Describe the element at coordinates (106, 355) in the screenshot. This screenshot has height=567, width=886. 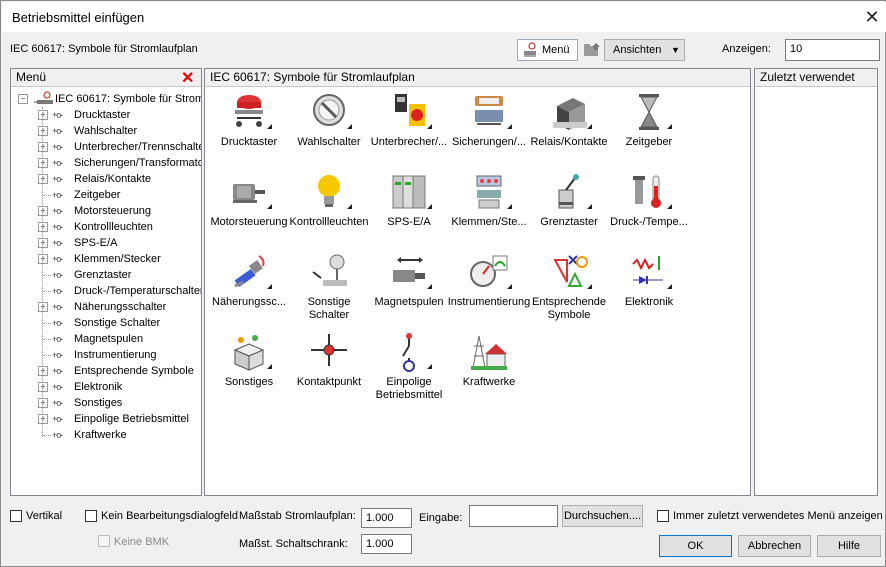
I see `tree-item: +o- Instrumentierung` at that location.